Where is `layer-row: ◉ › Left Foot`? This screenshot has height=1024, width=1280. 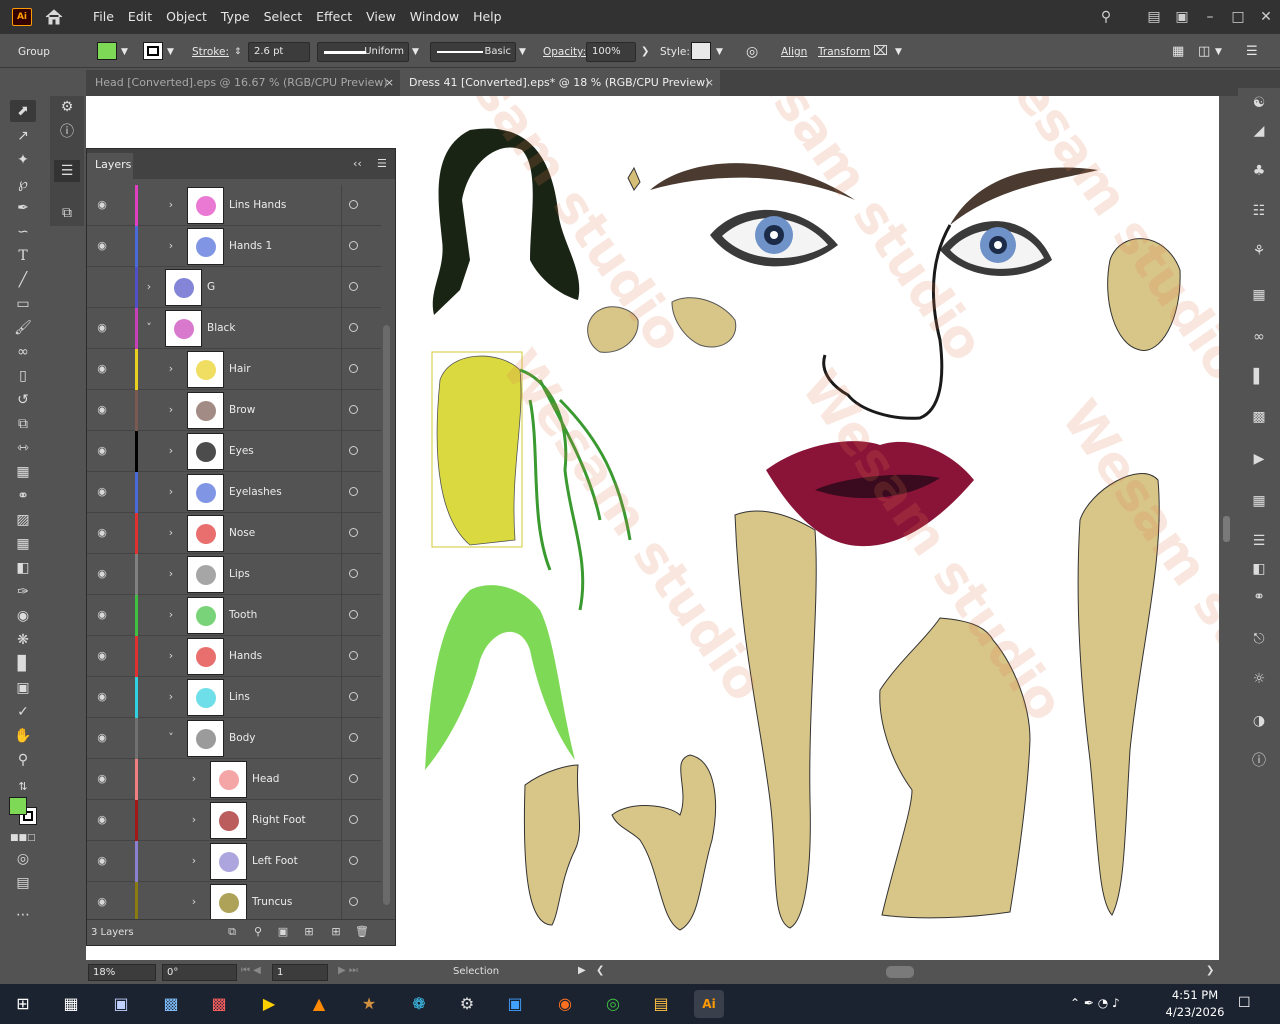 layer-row: ◉ › Left Foot is located at coordinates (234, 861).